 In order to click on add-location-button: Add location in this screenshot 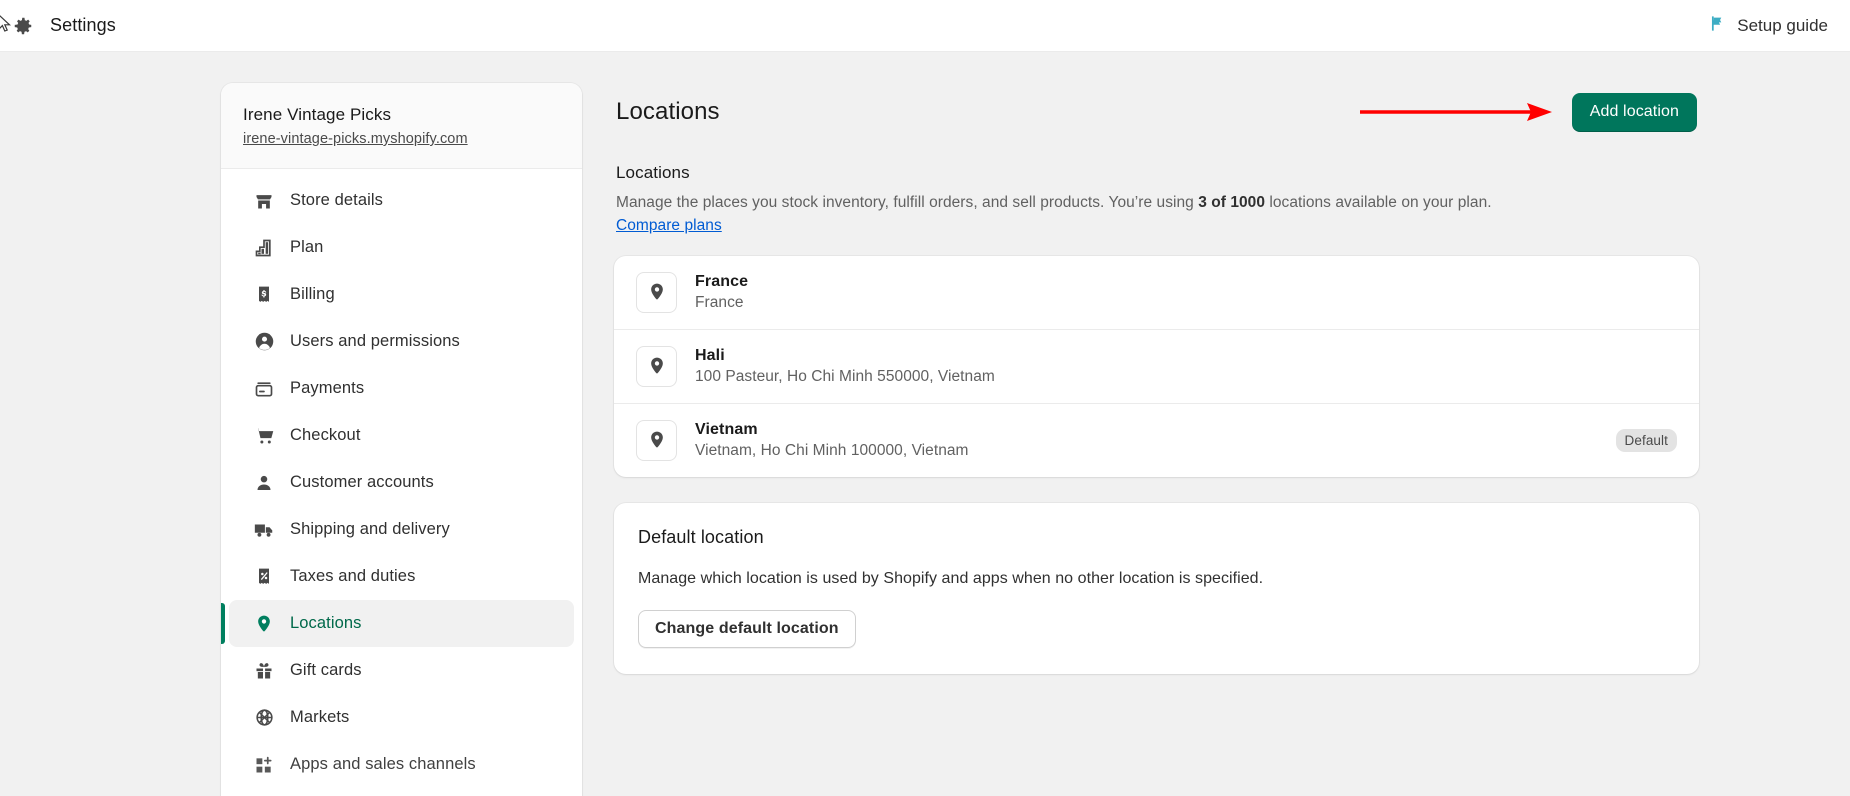, I will do `click(1634, 112)`.